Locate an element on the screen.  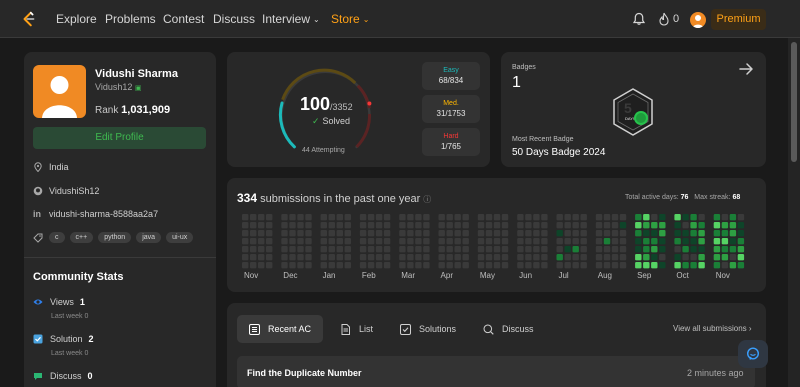
arrow-right-icon is located at coordinates (746, 69).